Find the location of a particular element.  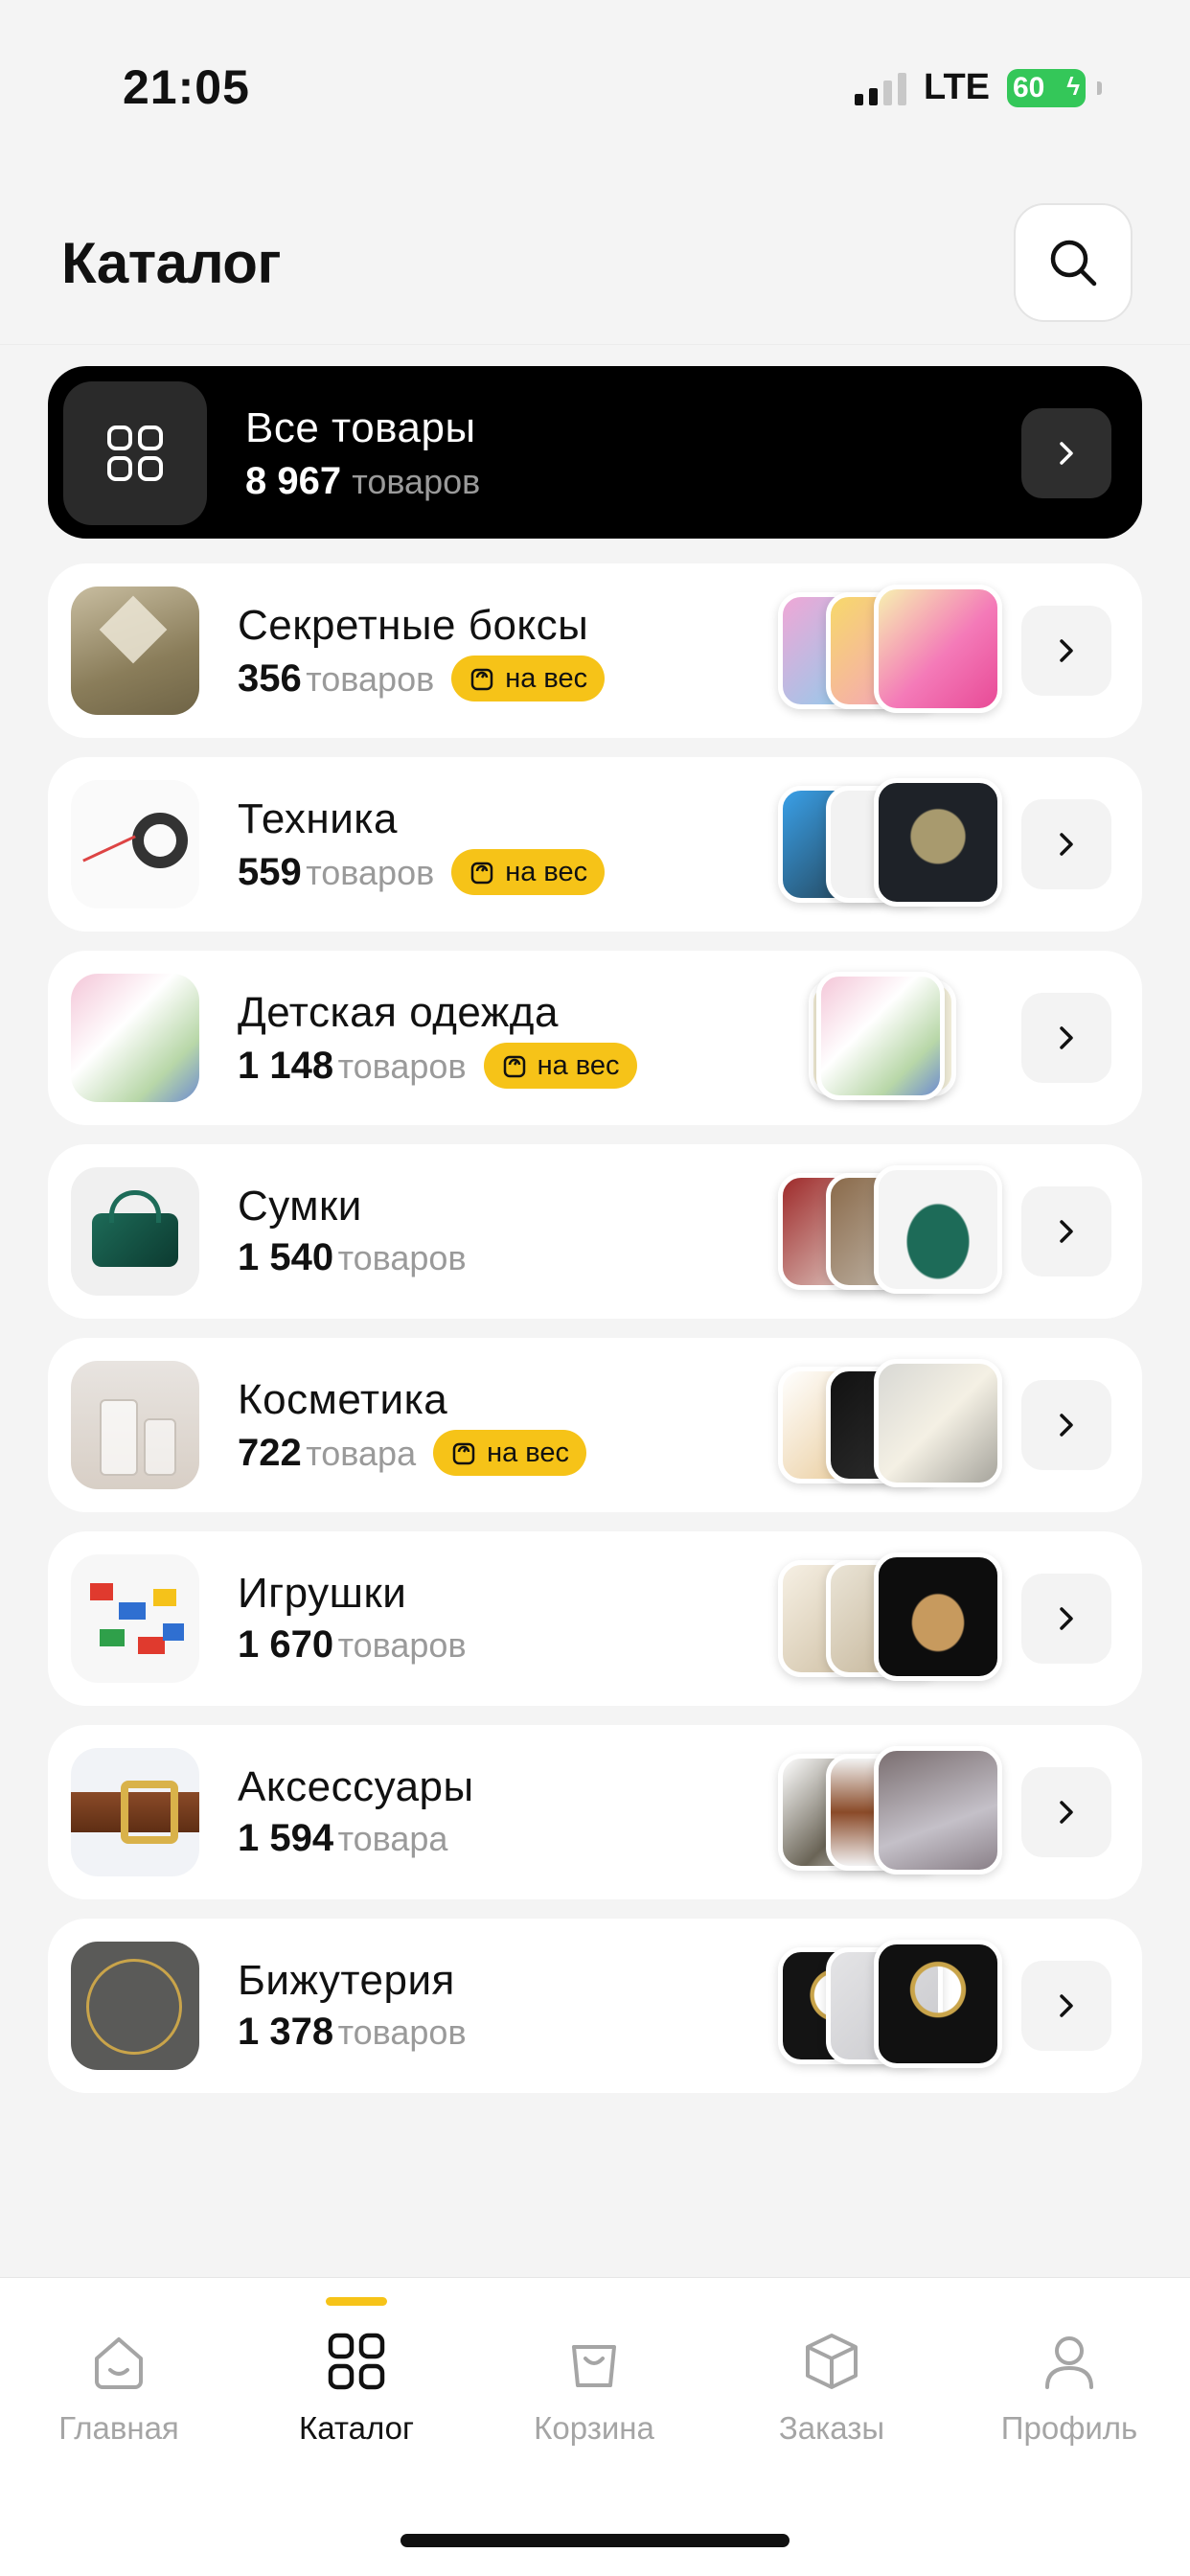

page-title: Каталог is located at coordinates (171, 263).